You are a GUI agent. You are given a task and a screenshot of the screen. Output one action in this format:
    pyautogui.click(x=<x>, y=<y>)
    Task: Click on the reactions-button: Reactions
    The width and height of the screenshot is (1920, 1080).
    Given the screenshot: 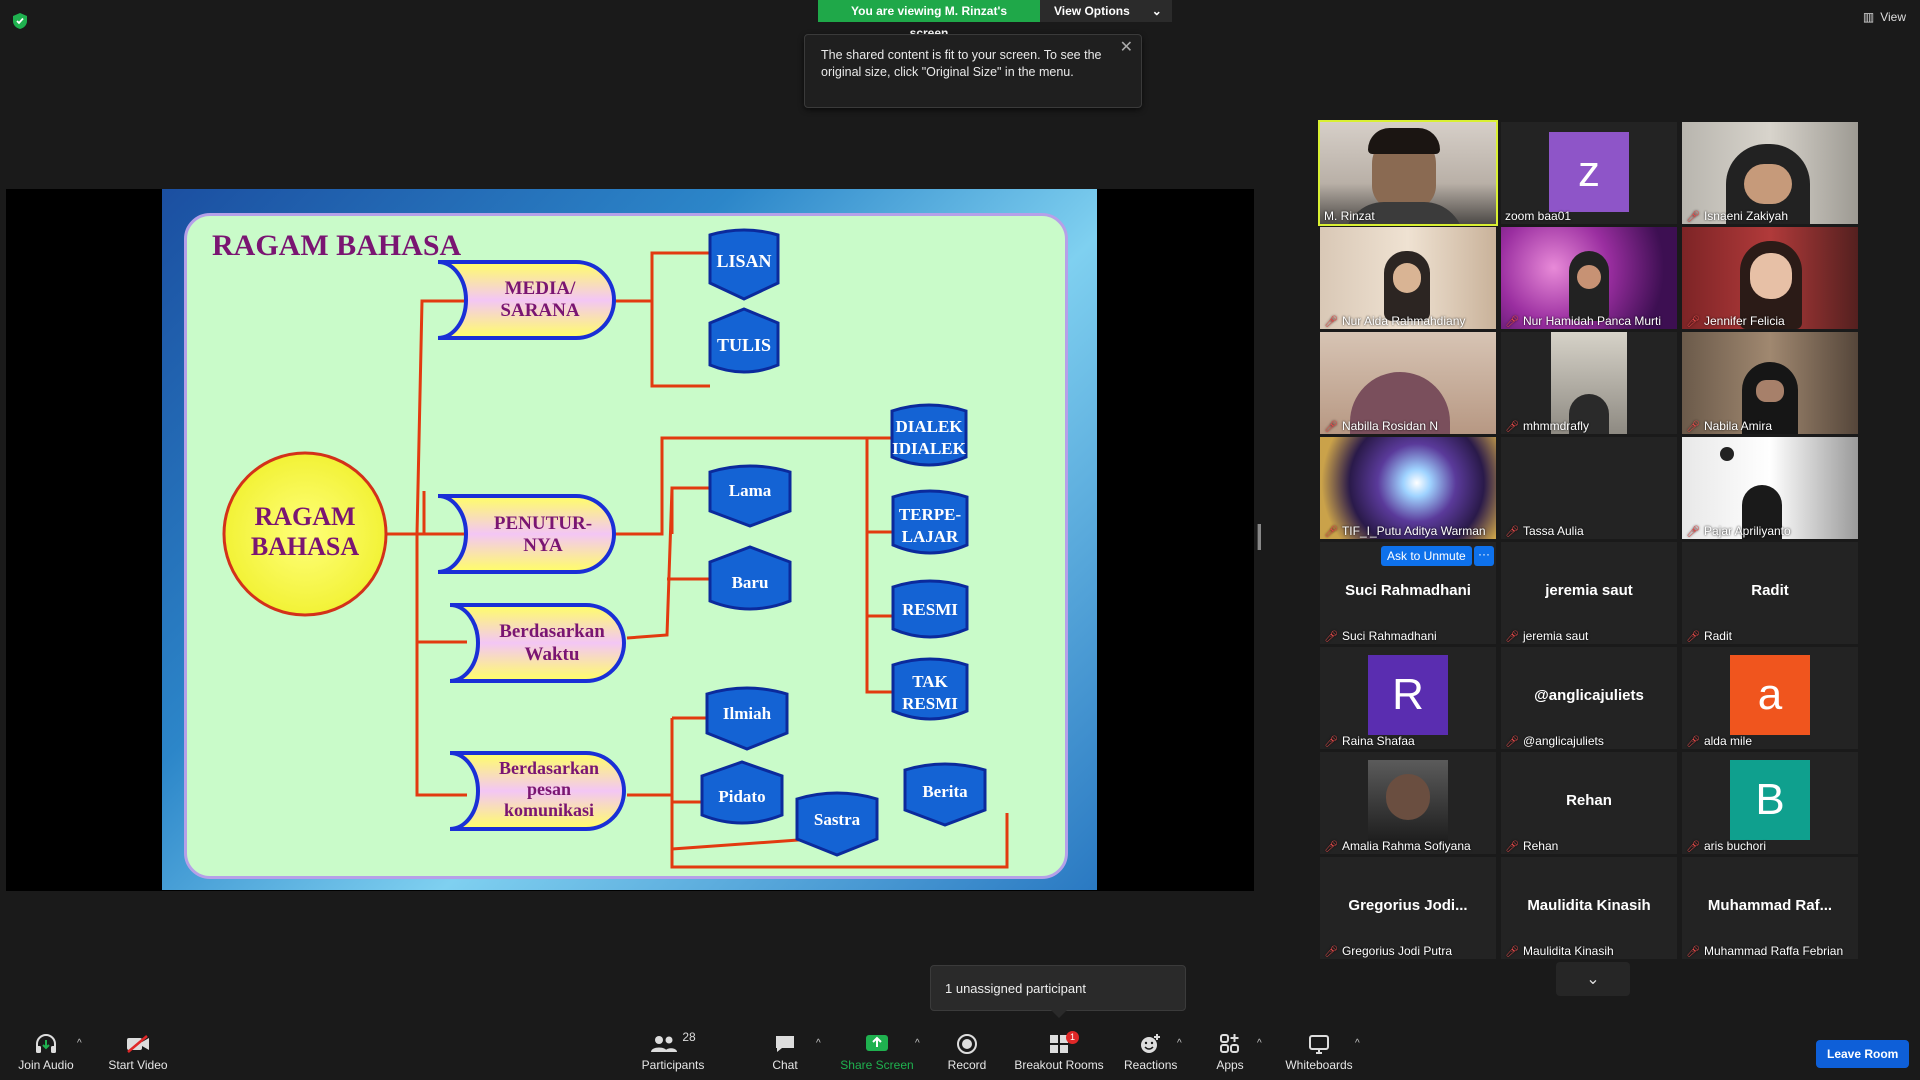 What is the action you would take?
    pyautogui.click(x=1151, y=1051)
    